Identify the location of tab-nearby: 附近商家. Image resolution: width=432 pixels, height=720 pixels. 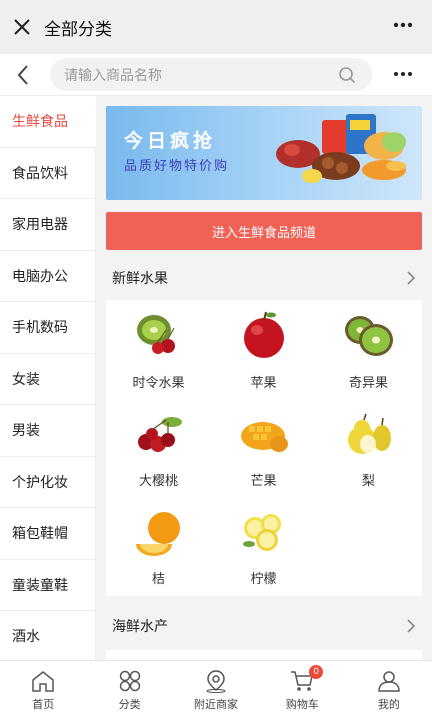
(216, 690).